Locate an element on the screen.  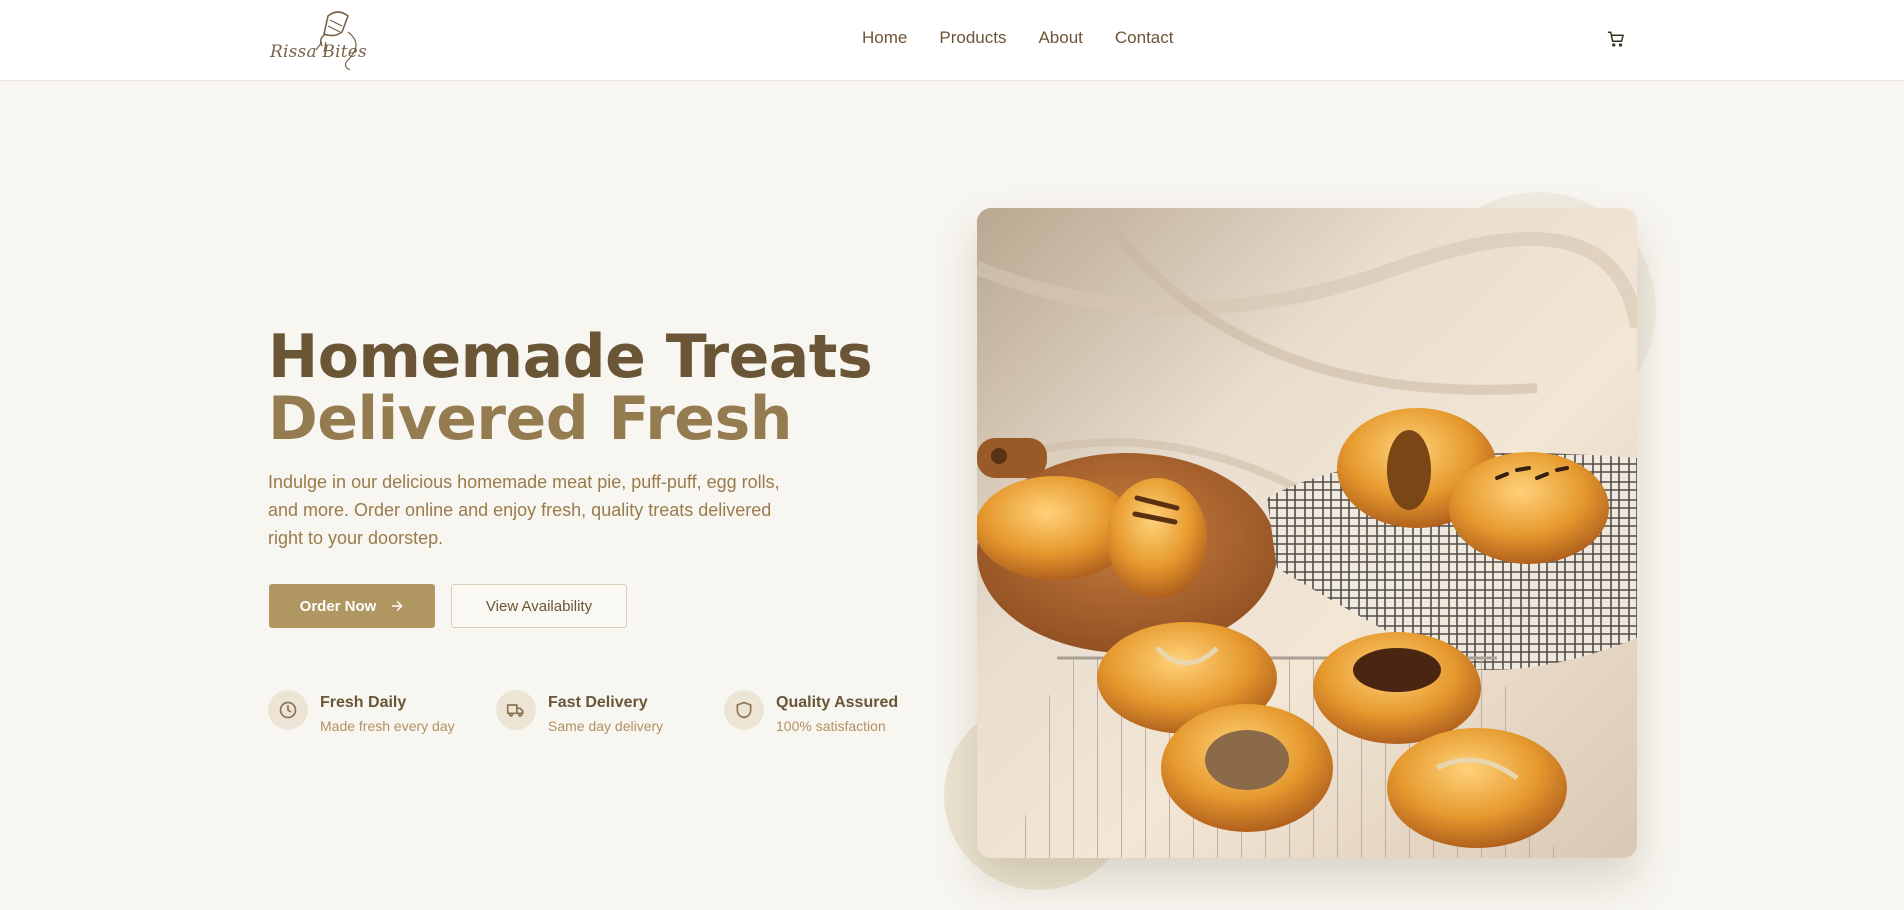
site-header: Rissa Bites Home Products About Contact is located at coordinates (952, 40).